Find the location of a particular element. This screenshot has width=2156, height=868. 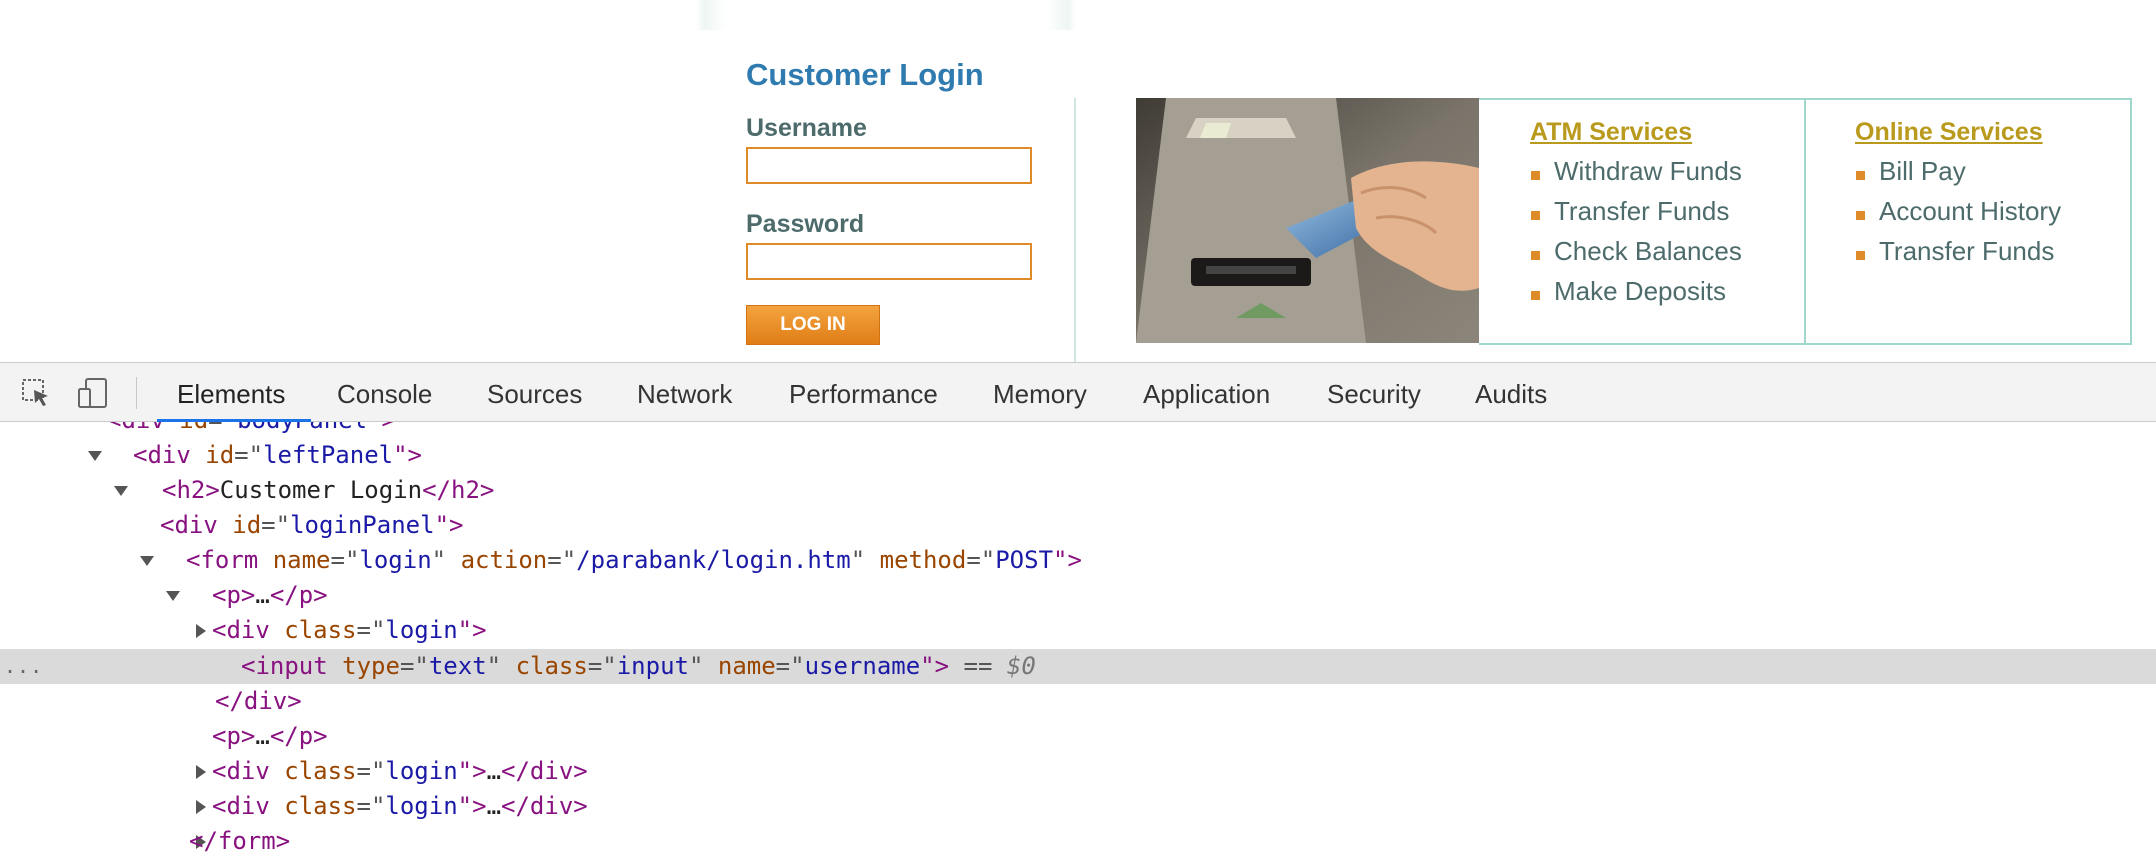

username-label: Username is located at coordinates (806, 128).